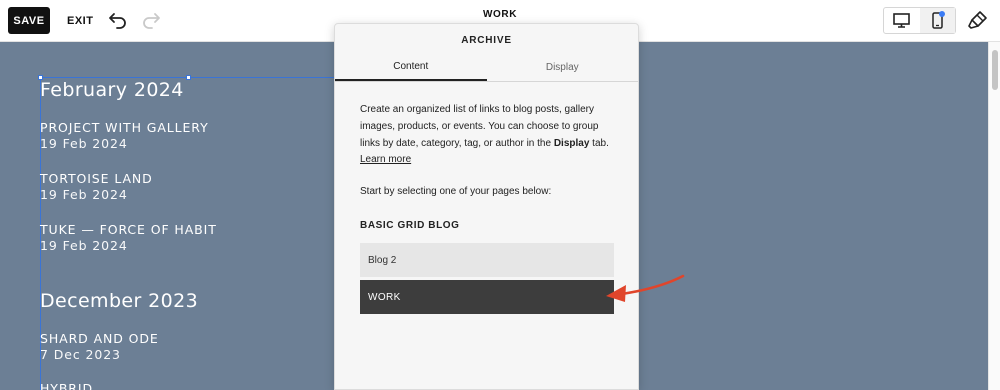 The height and width of the screenshot is (390, 1000). What do you see at coordinates (118, 20) in the screenshot?
I see `undo-icon` at bounding box center [118, 20].